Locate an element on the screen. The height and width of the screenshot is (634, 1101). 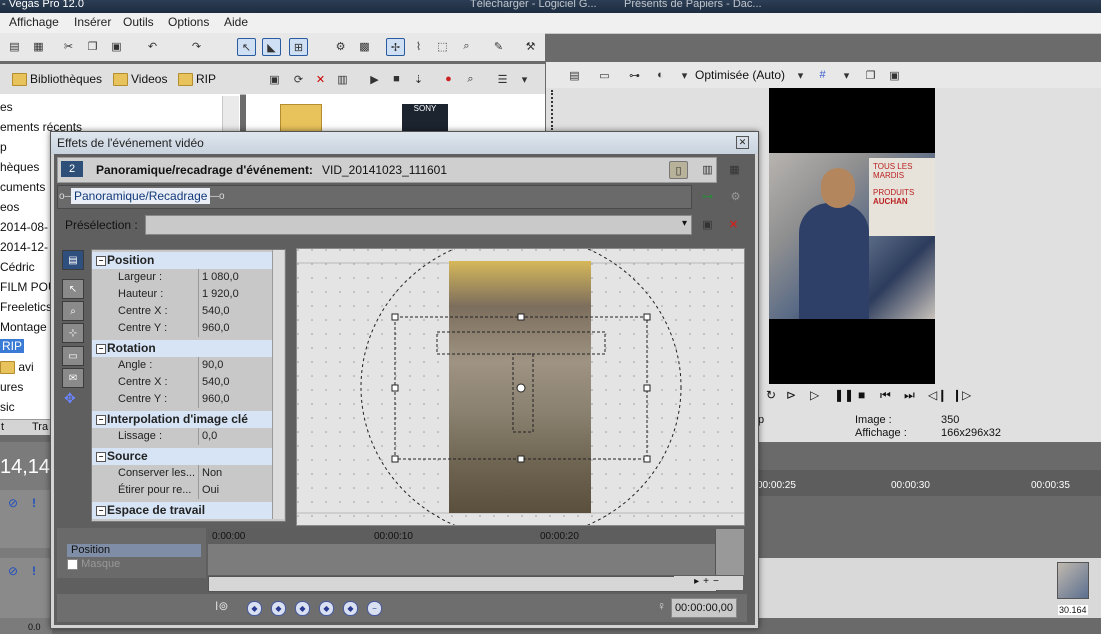
breadcrumb-videos: Videos is located at coordinates (149, 79).